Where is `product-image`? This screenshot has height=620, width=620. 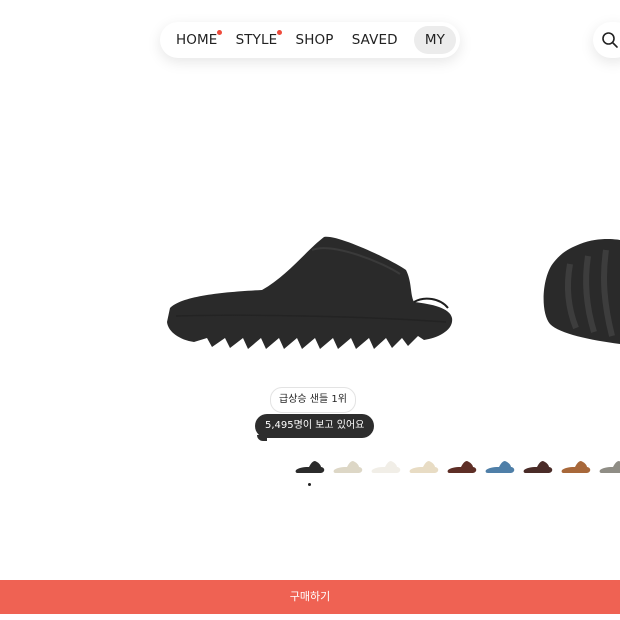 product-image is located at coordinates (312, 294).